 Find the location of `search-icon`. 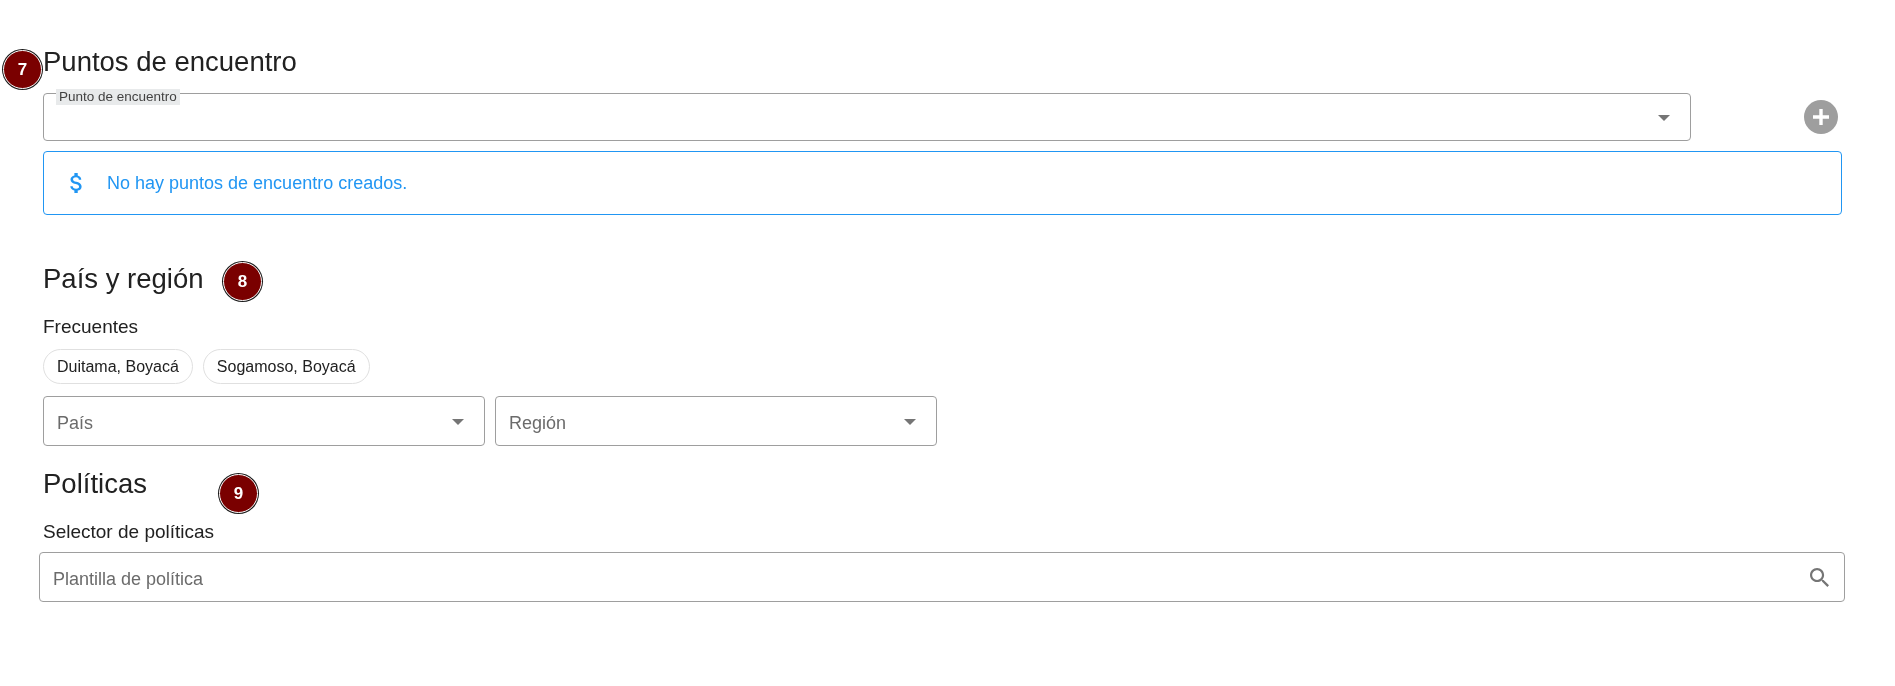

search-icon is located at coordinates (1819, 577).